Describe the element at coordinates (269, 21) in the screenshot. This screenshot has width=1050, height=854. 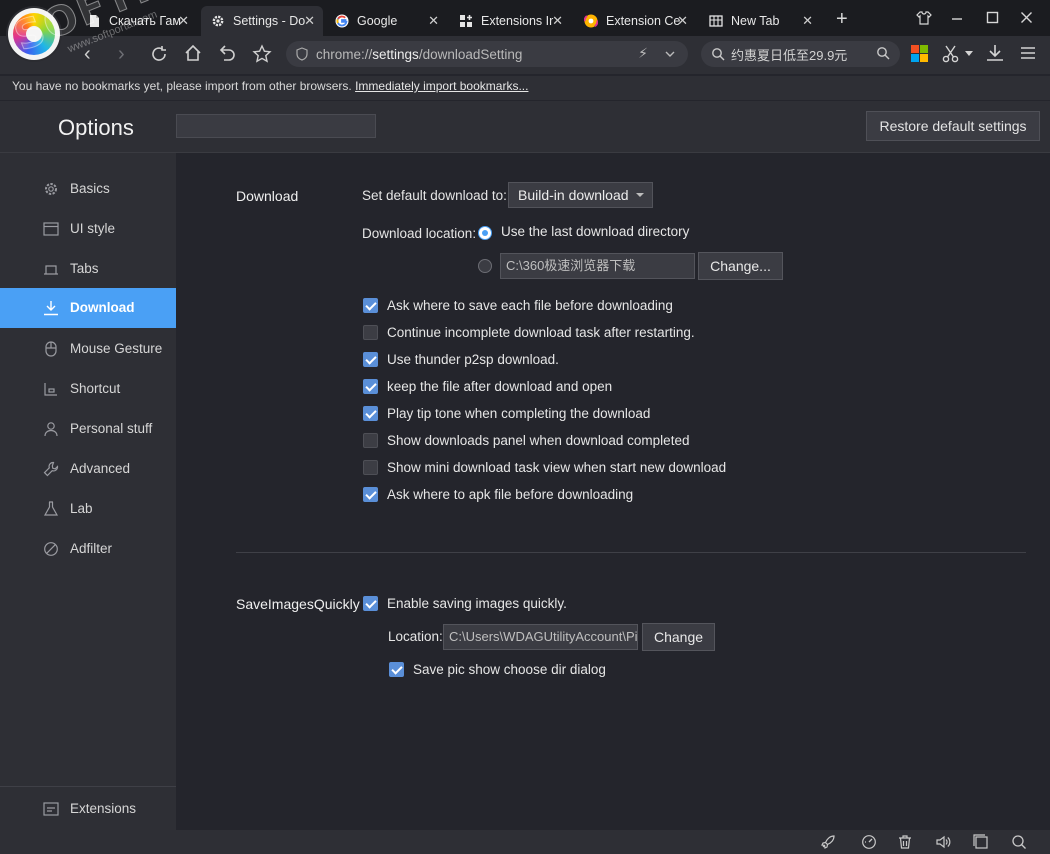
I see `tab-title: Settings - Do` at that location.